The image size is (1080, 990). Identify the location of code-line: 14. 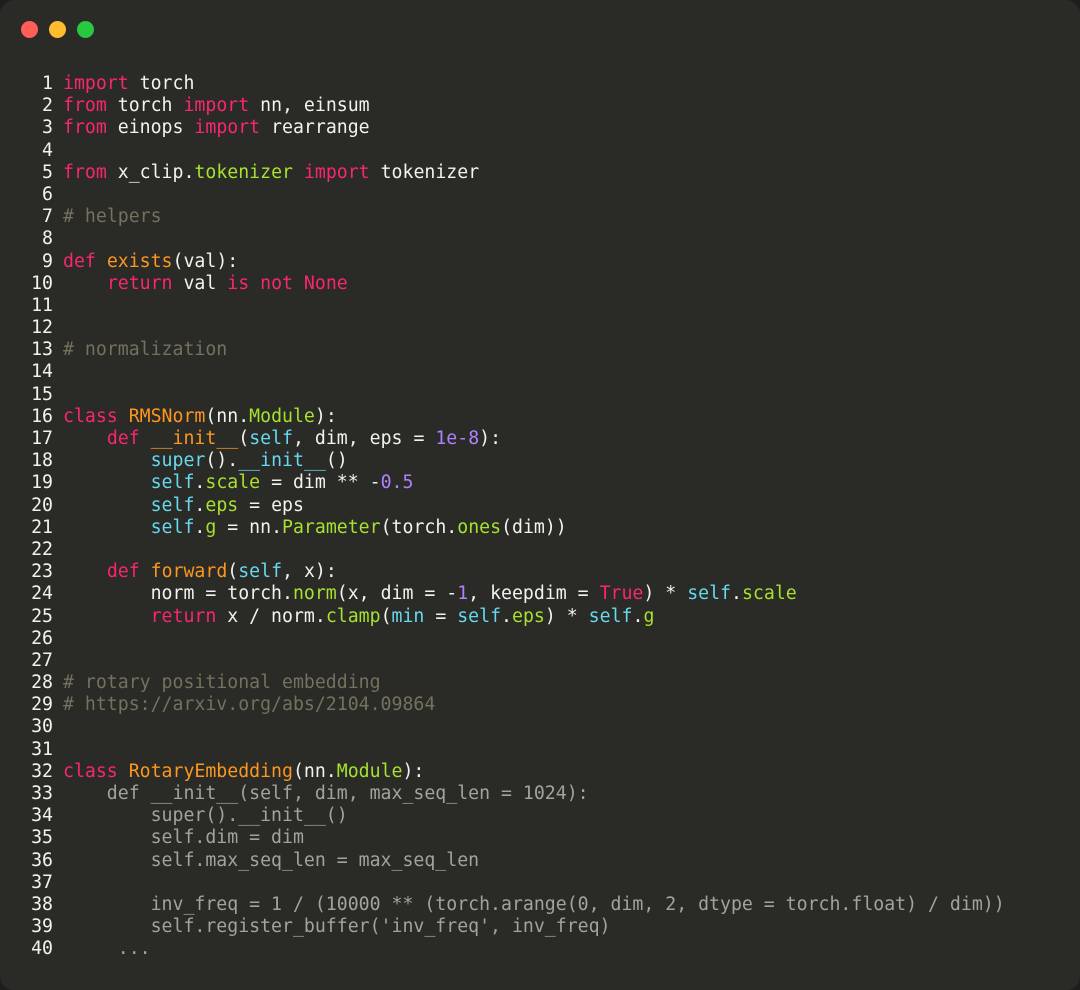
(540, 372).